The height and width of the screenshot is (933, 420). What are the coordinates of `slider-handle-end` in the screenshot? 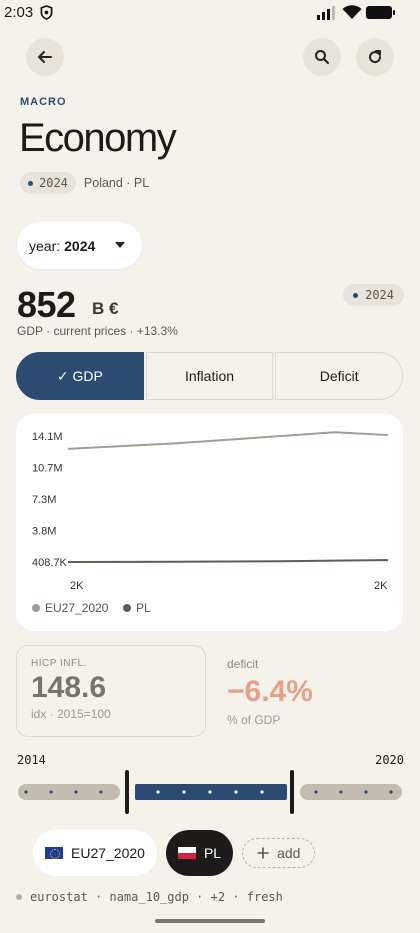 It's located at (292, 792).